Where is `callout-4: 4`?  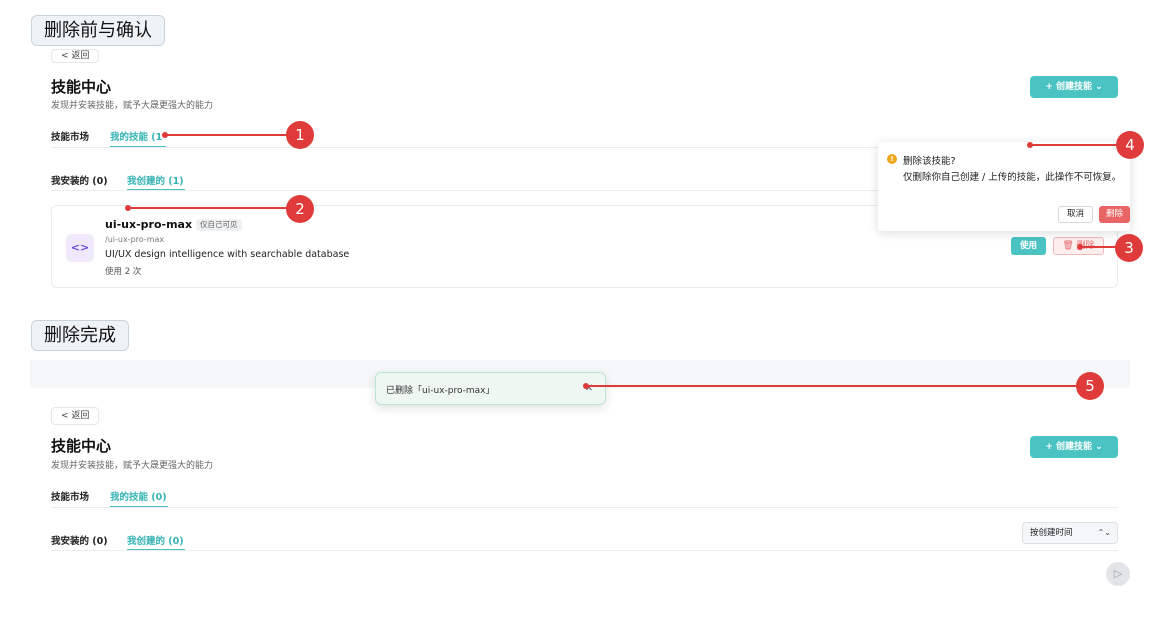 callout-4: 4 is located at coordinates (1130, 145).